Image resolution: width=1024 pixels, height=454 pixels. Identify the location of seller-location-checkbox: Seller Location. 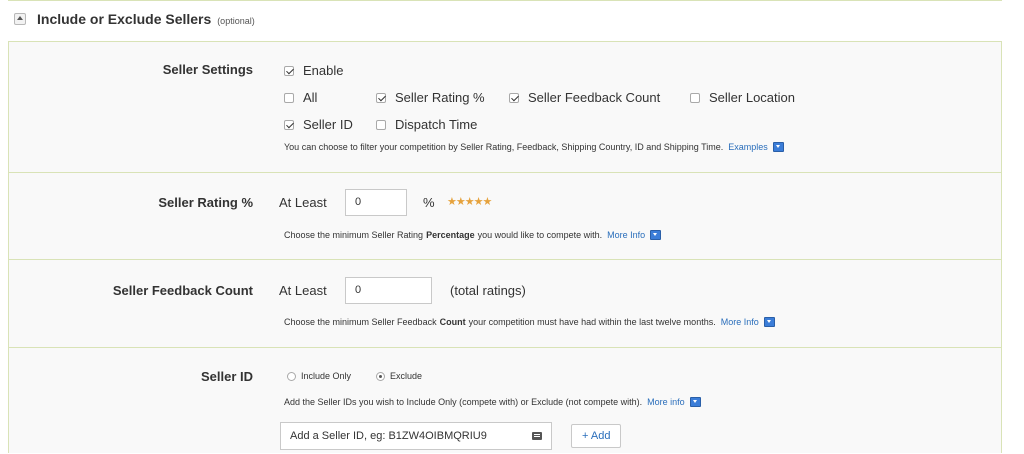
(742, 97).